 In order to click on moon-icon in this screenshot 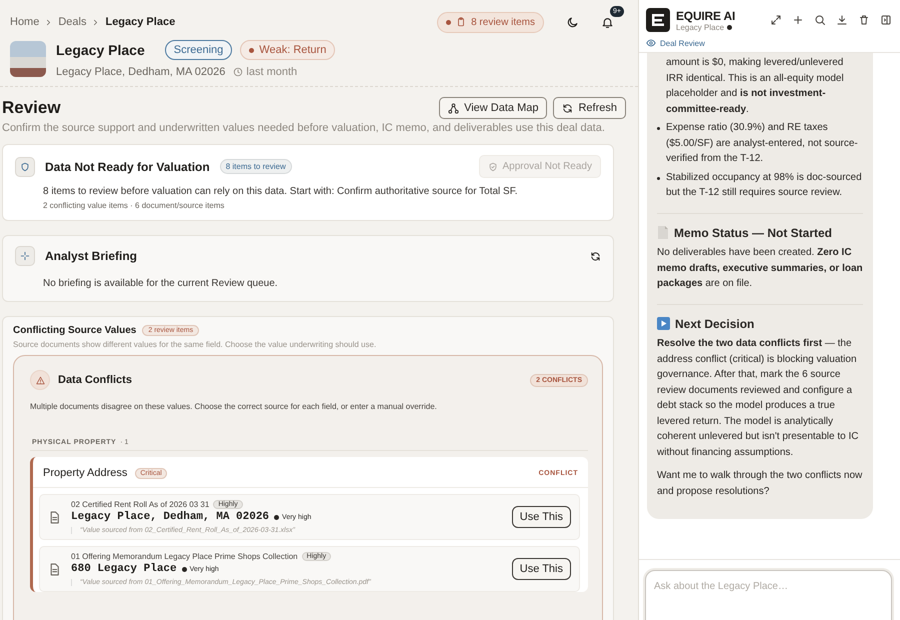, I will do `click(572, 22)`.